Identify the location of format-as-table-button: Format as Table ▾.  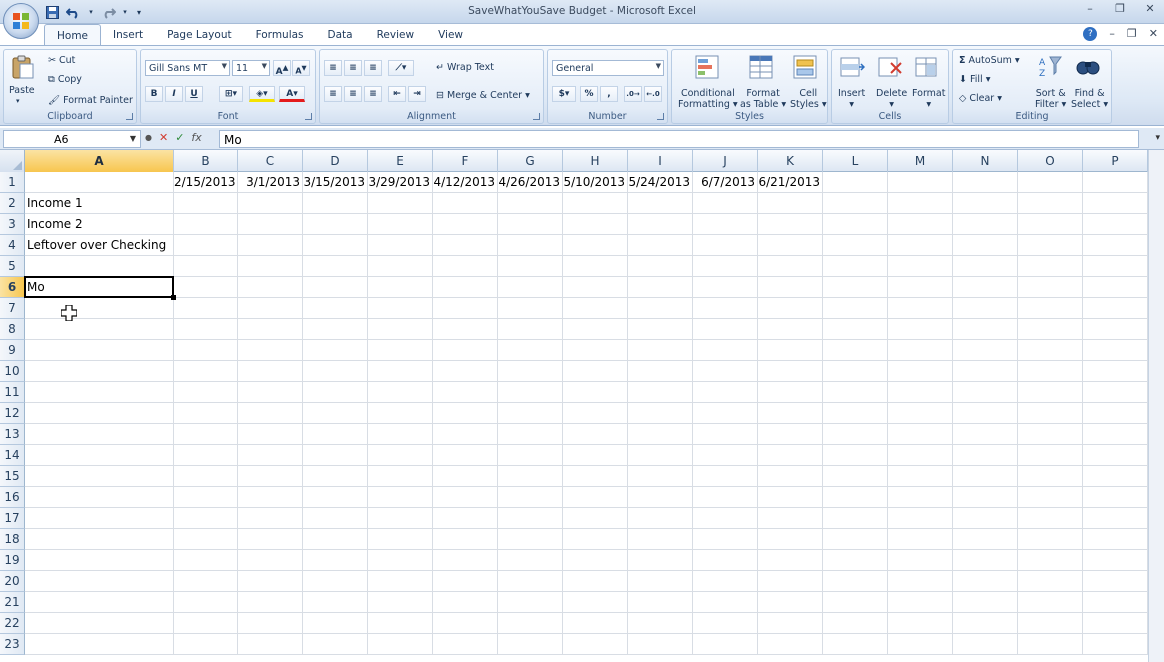
(763, 99).